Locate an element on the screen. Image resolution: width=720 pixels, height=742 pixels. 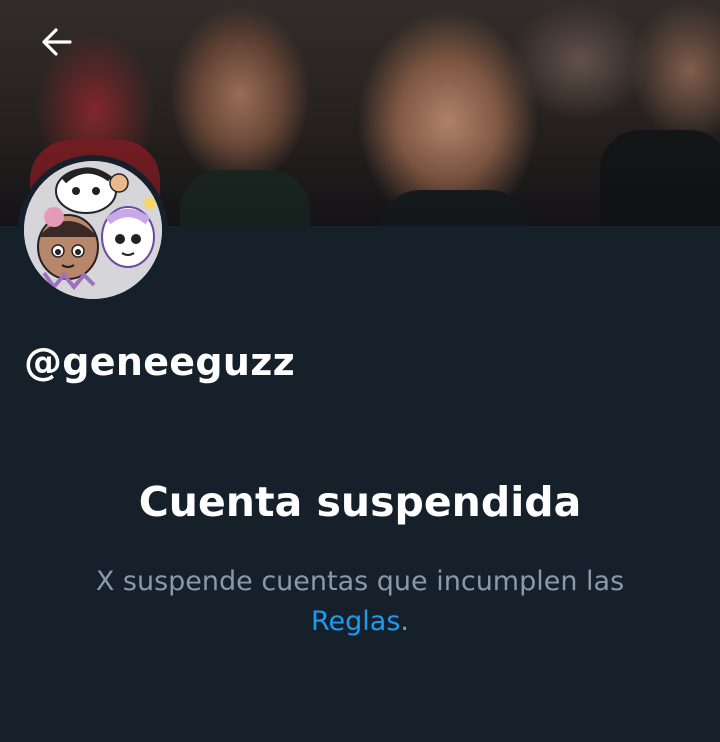
back-button is located at coordinates (56, 42).